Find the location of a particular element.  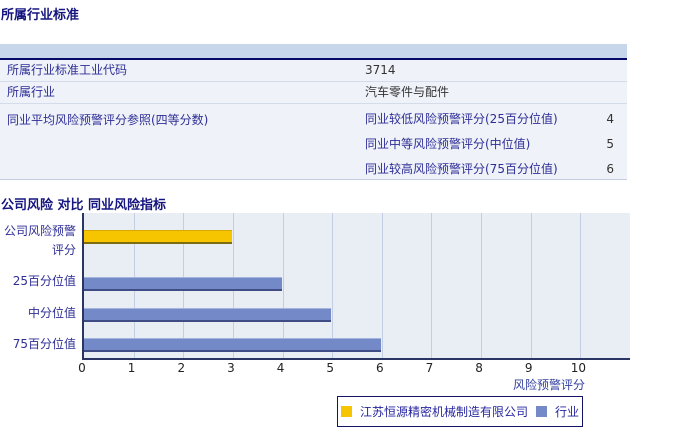

category-label: 75百分位值 is located at coordinates (44, 344).